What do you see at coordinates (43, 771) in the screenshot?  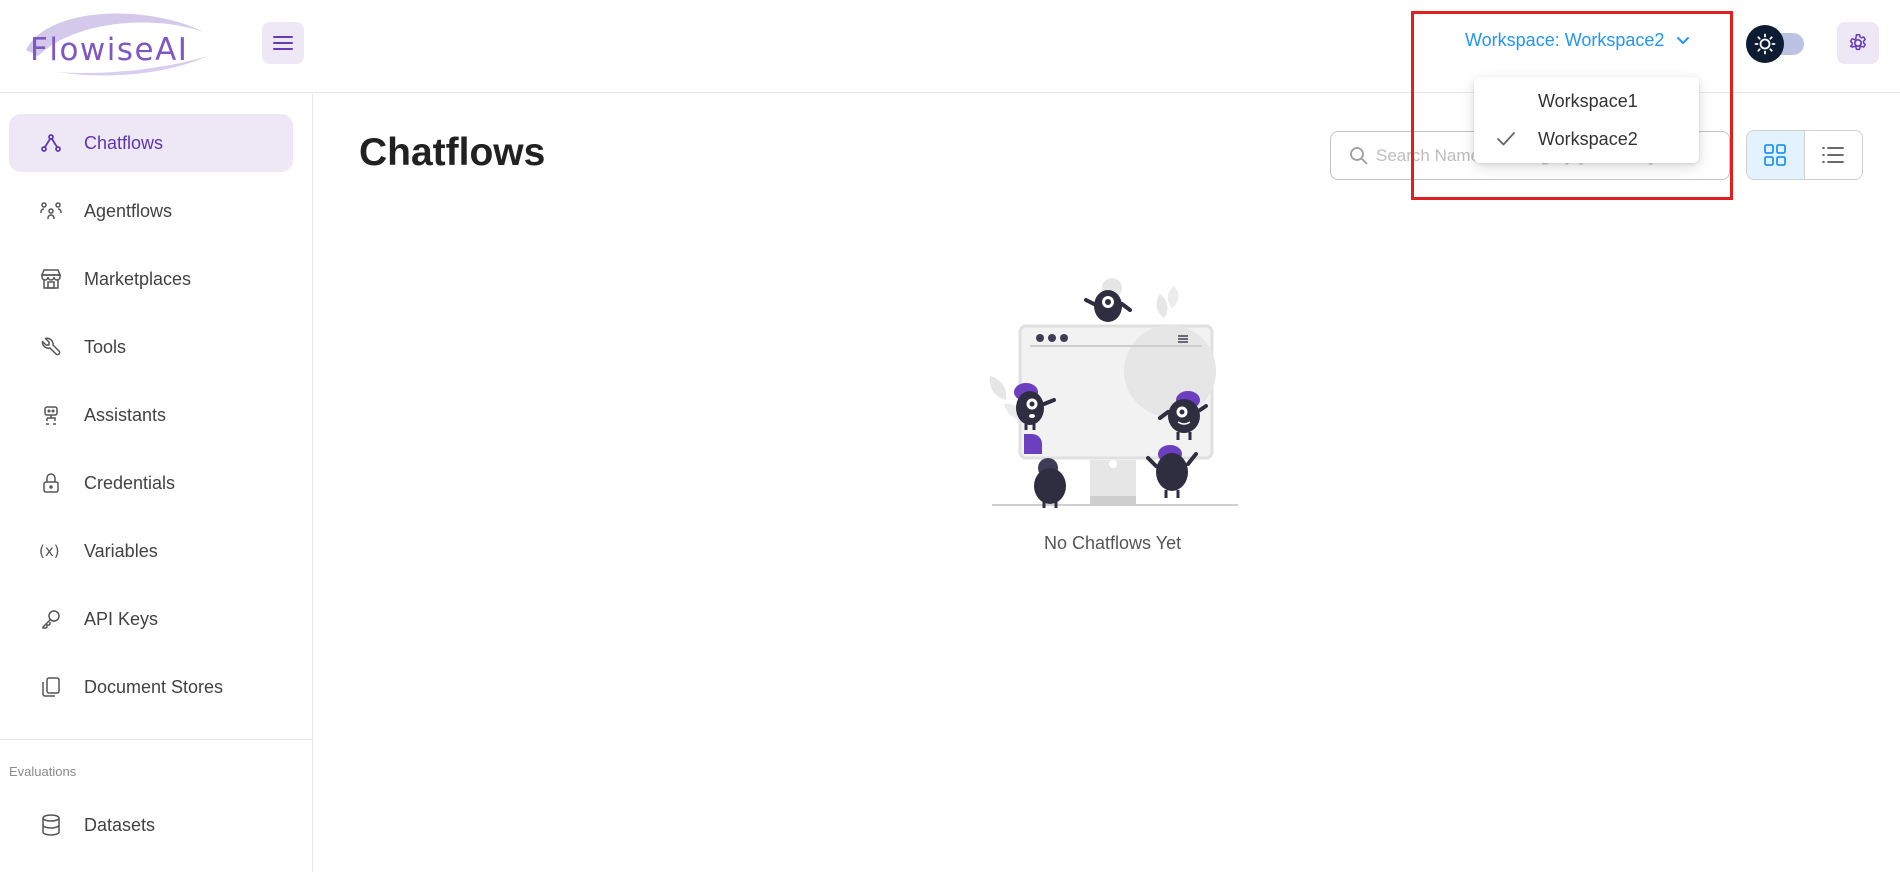 I see `section-label-evaluations: Evaluations` at bounding box center [43, 771].